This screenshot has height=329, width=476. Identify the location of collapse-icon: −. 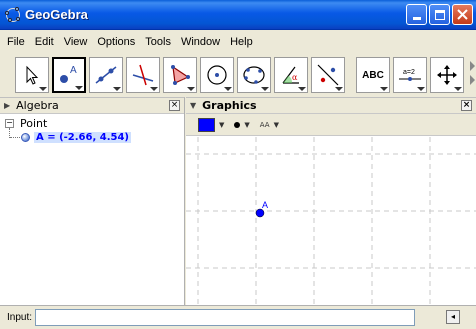
(9, 123).